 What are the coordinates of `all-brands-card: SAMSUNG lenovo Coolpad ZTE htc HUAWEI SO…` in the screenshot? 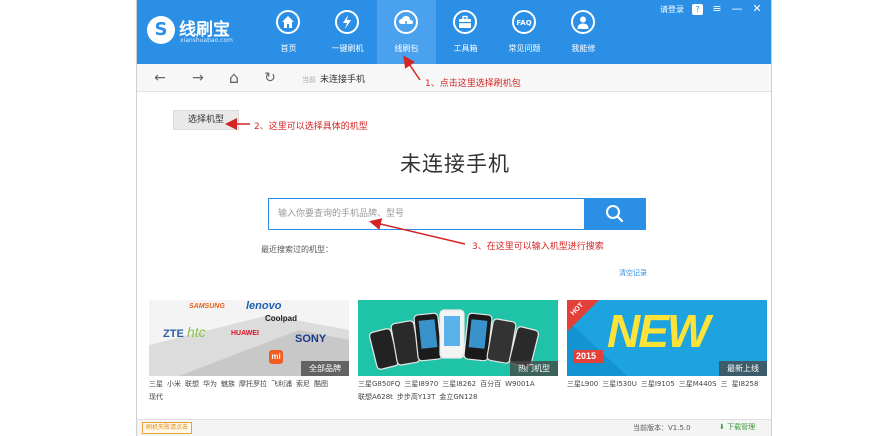 It's located at (249, 338).